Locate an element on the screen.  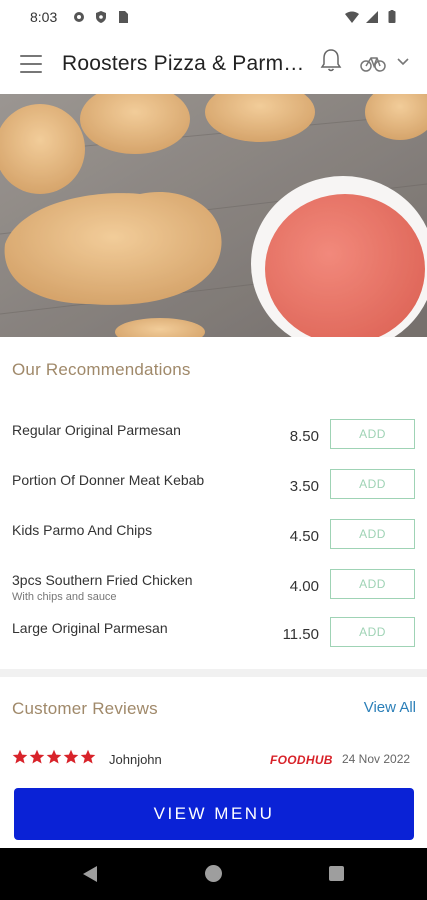
list-item: Portion Of Donner Meat Kebab 3.50 ADD is located at coordinates (213, 489).